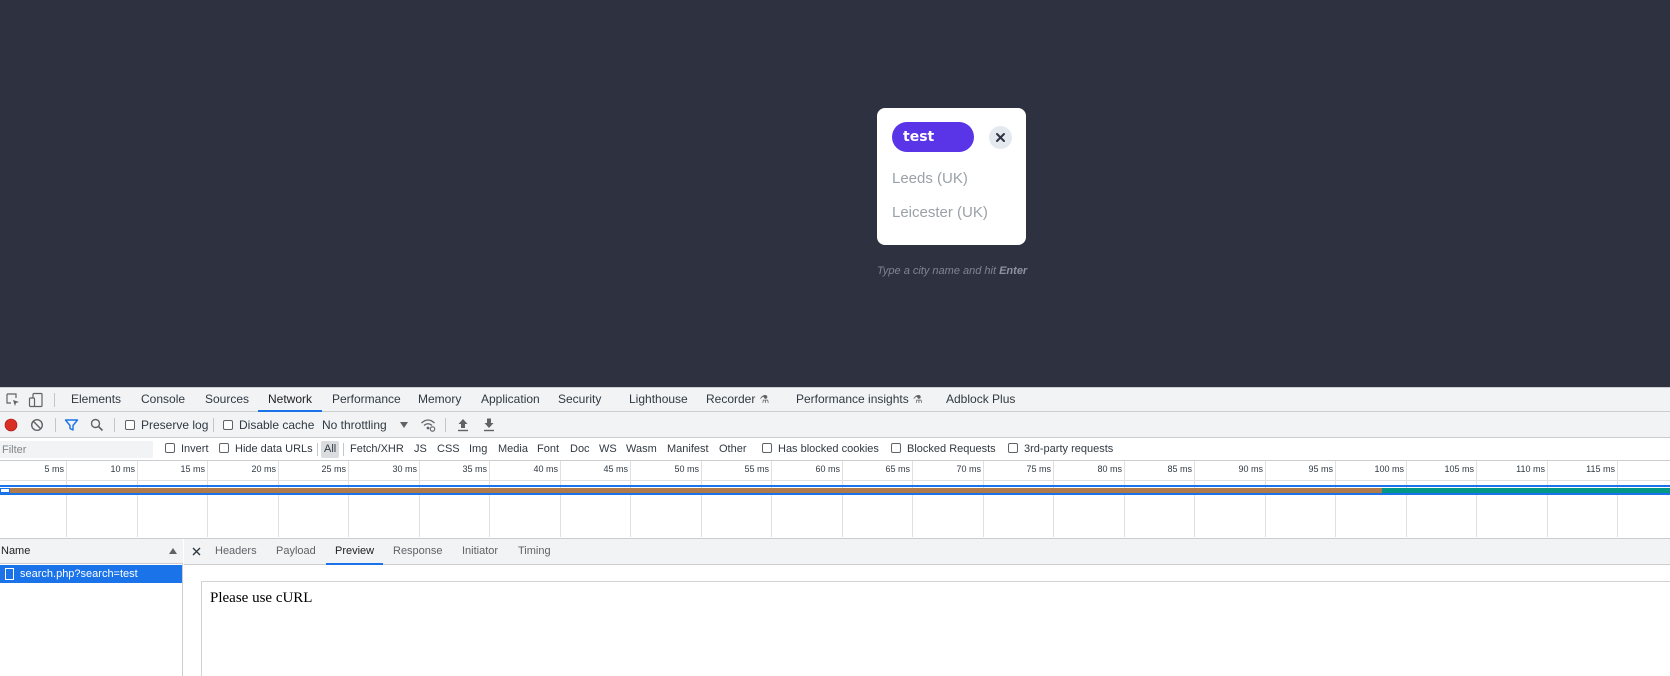  Describe the element at coordinates (938, 271) in the screenshot. I see `hint-text: Type a city name and hit` at that location.